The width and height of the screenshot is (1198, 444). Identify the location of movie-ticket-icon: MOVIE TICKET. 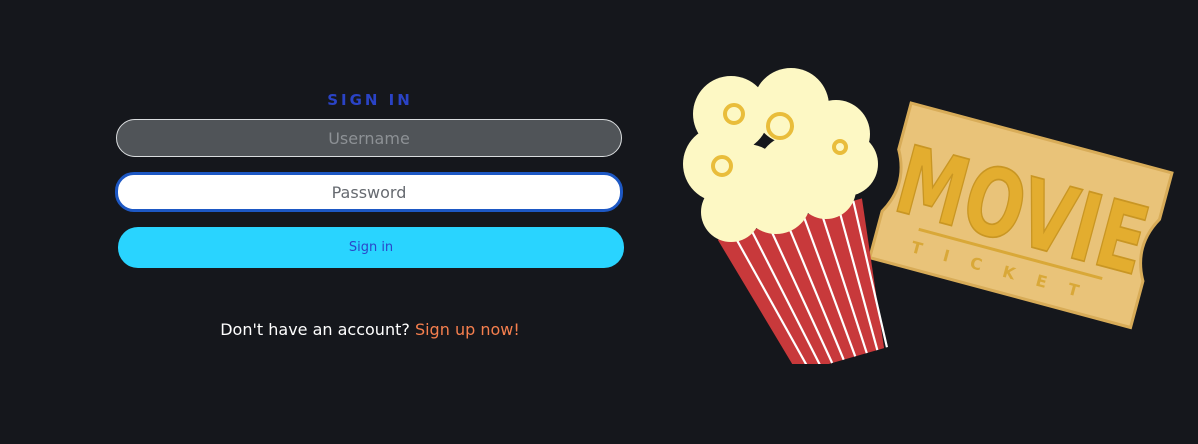
(1020, 215).